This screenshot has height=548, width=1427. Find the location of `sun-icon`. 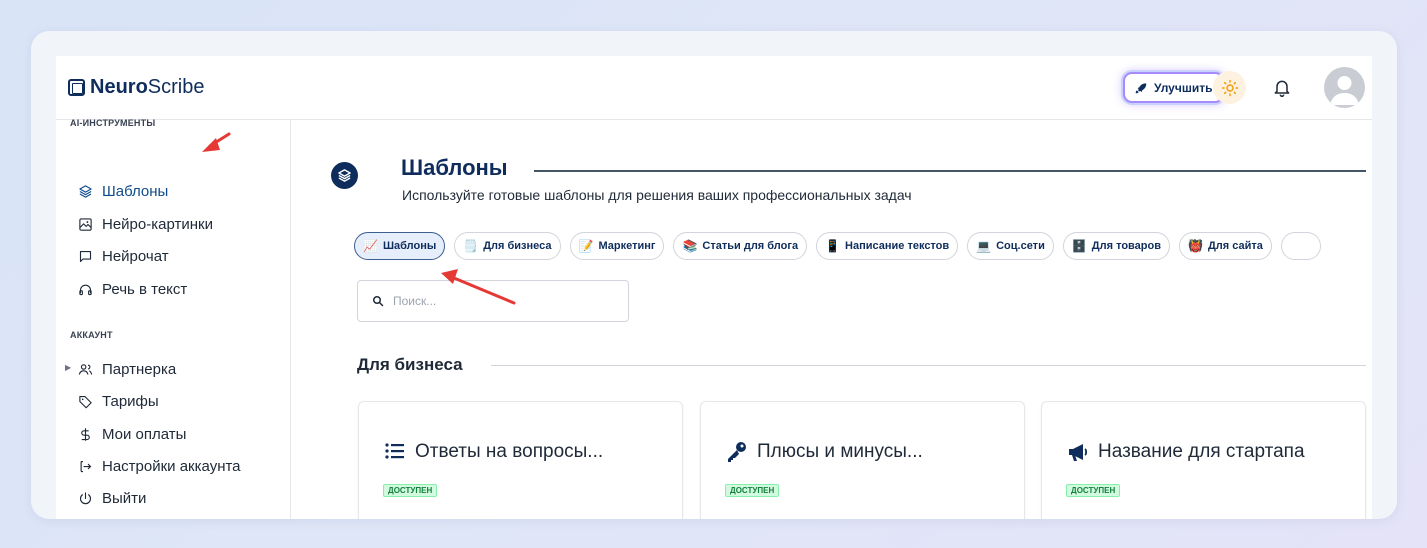

sun-icon is located at coordinates (1229, 87).